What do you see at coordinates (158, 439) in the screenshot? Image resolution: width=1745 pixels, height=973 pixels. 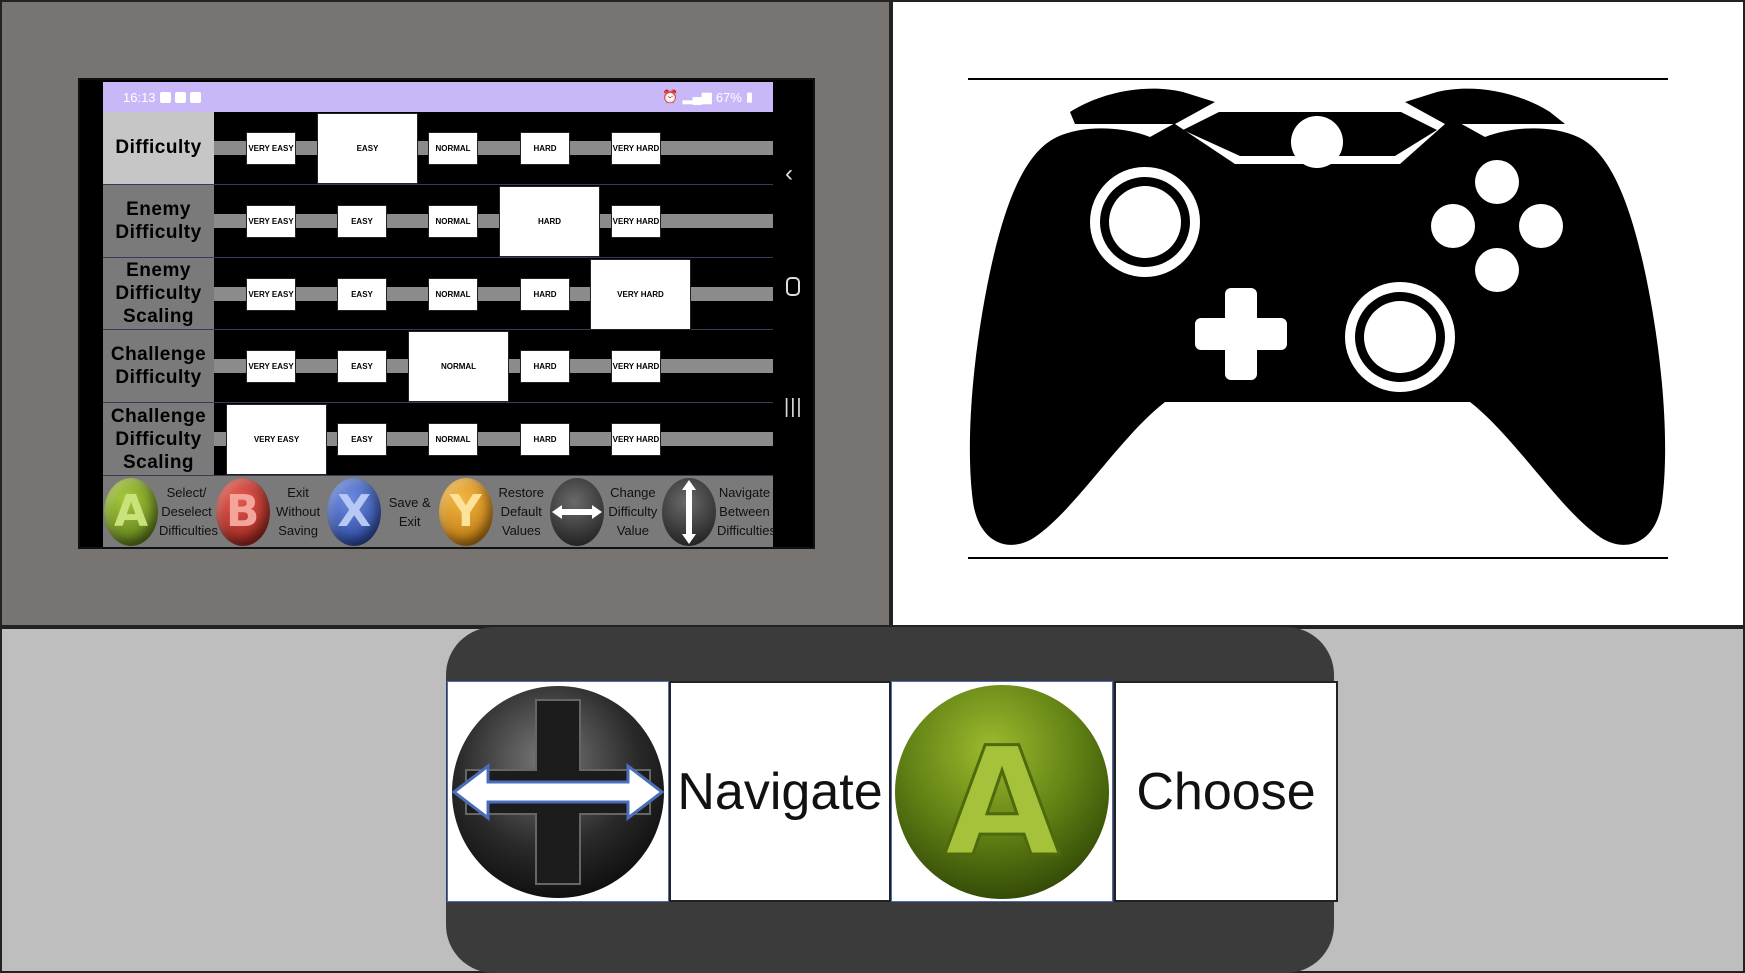 I see `row-label: Challenge Difficulty Scaling` at bounding box center [158, 439].